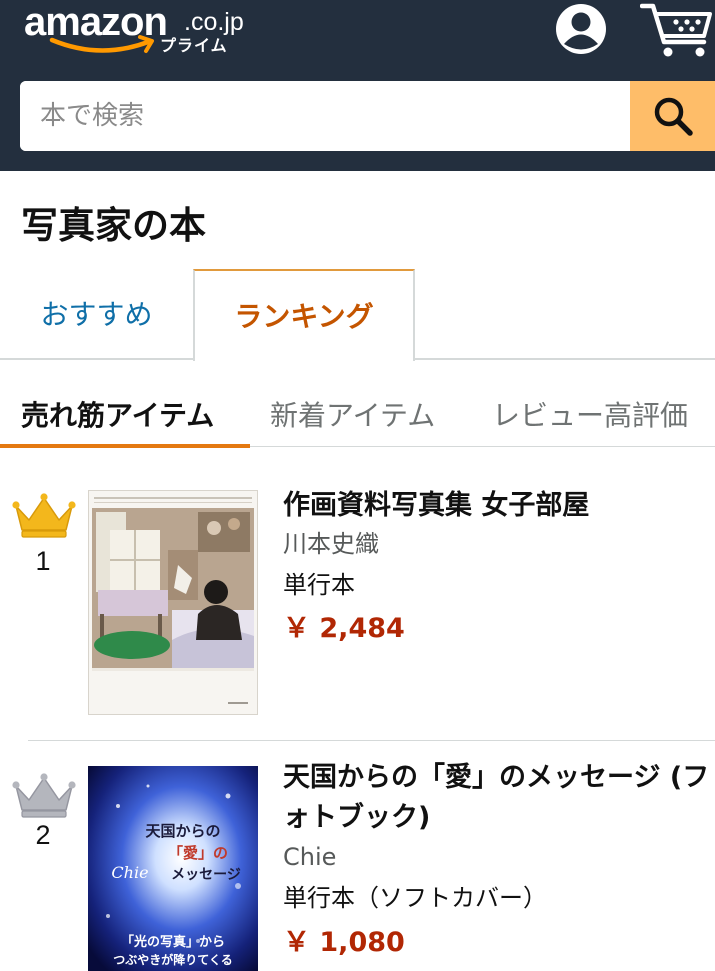 The image size is (715, 971). What do you see at coordinates (325, 116) in the screenshot?
I see `search-input` at bounding box center [325, 116].